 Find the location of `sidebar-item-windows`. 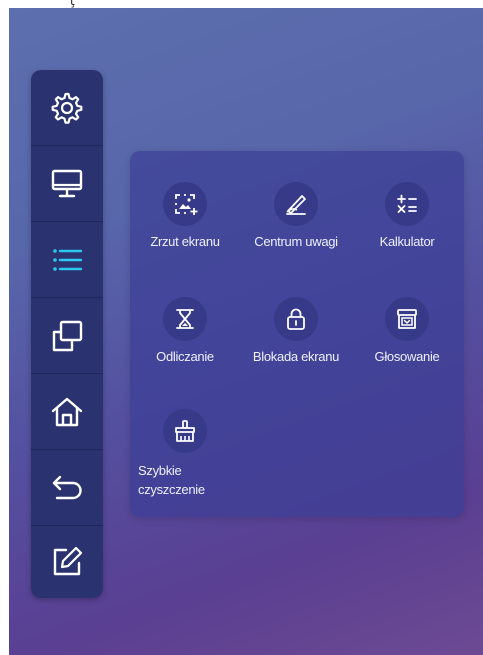

sidebar-item-windows is located at coordinates (67, 335).